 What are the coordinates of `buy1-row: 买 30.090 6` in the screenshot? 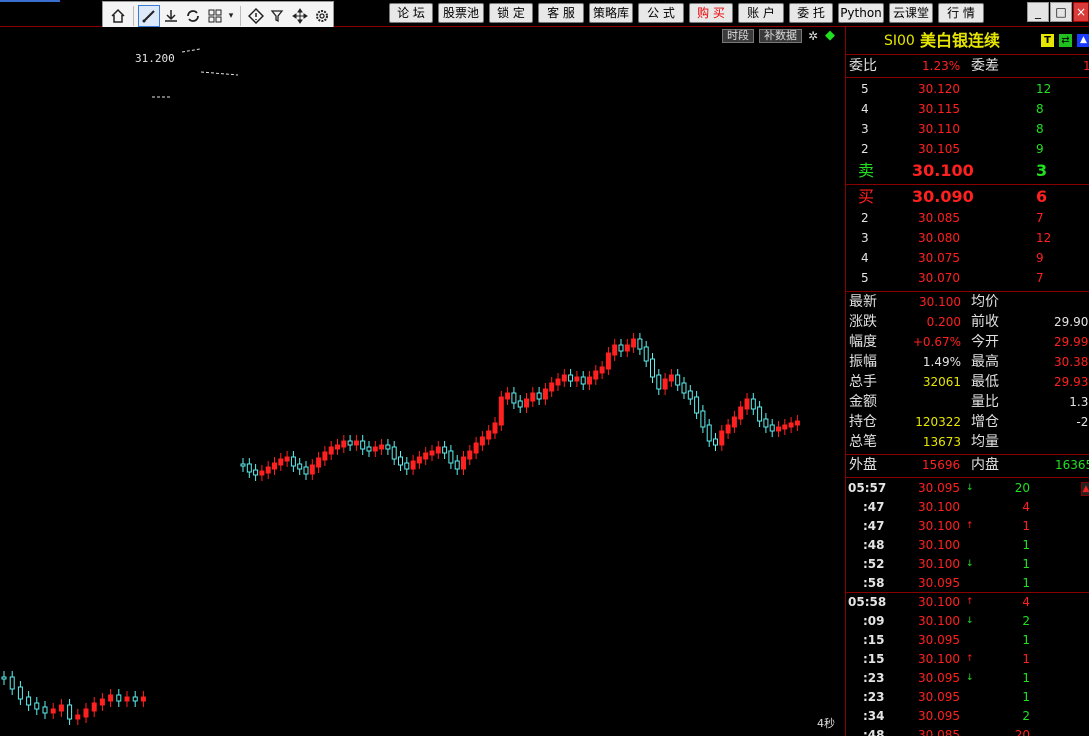 It's located at (967, 198).